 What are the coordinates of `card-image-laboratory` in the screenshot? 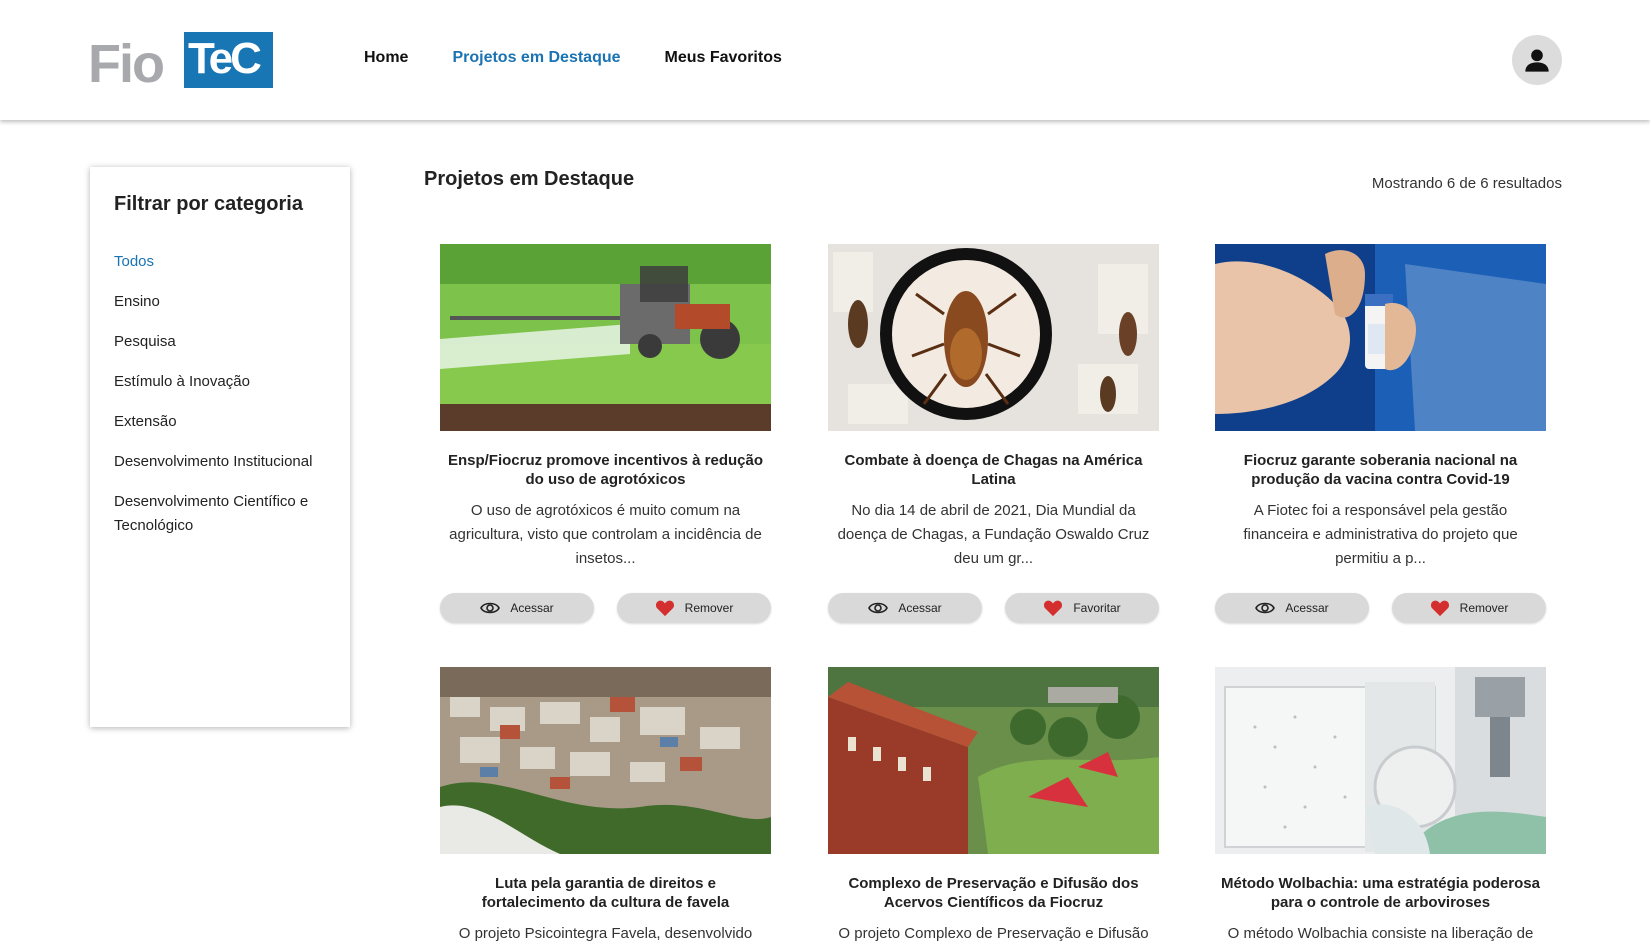 It's located at (1380, 760).